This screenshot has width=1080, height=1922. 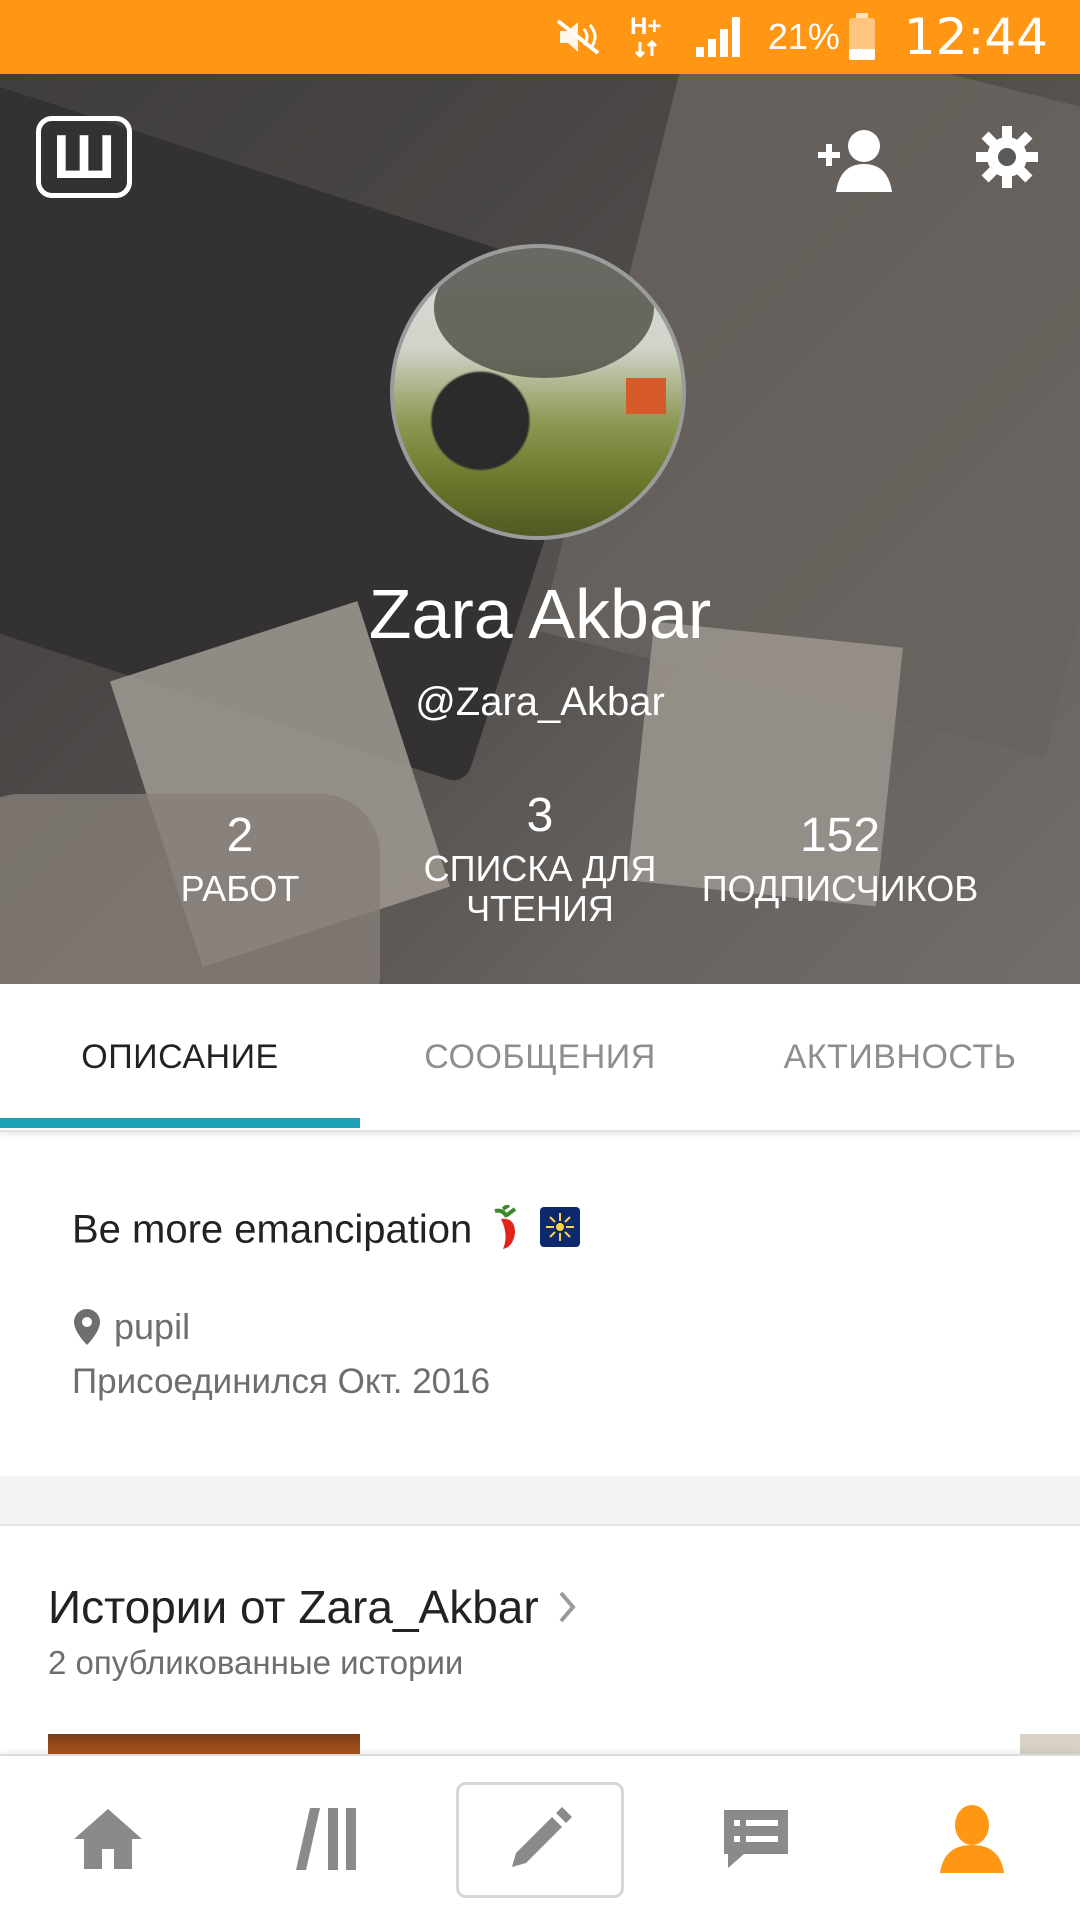 What do you see at coordinates (180, 1057) in the screenshot?
I see `tab-about: ОПИСАНИЕ` at bounding box center [180, 1057].